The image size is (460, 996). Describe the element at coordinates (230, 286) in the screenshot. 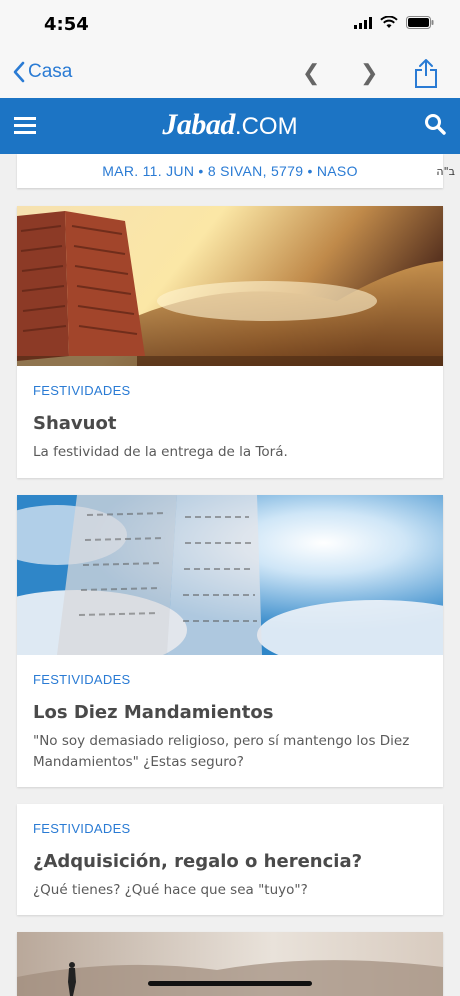

I see `card-image-tablets-sunset` at that location.